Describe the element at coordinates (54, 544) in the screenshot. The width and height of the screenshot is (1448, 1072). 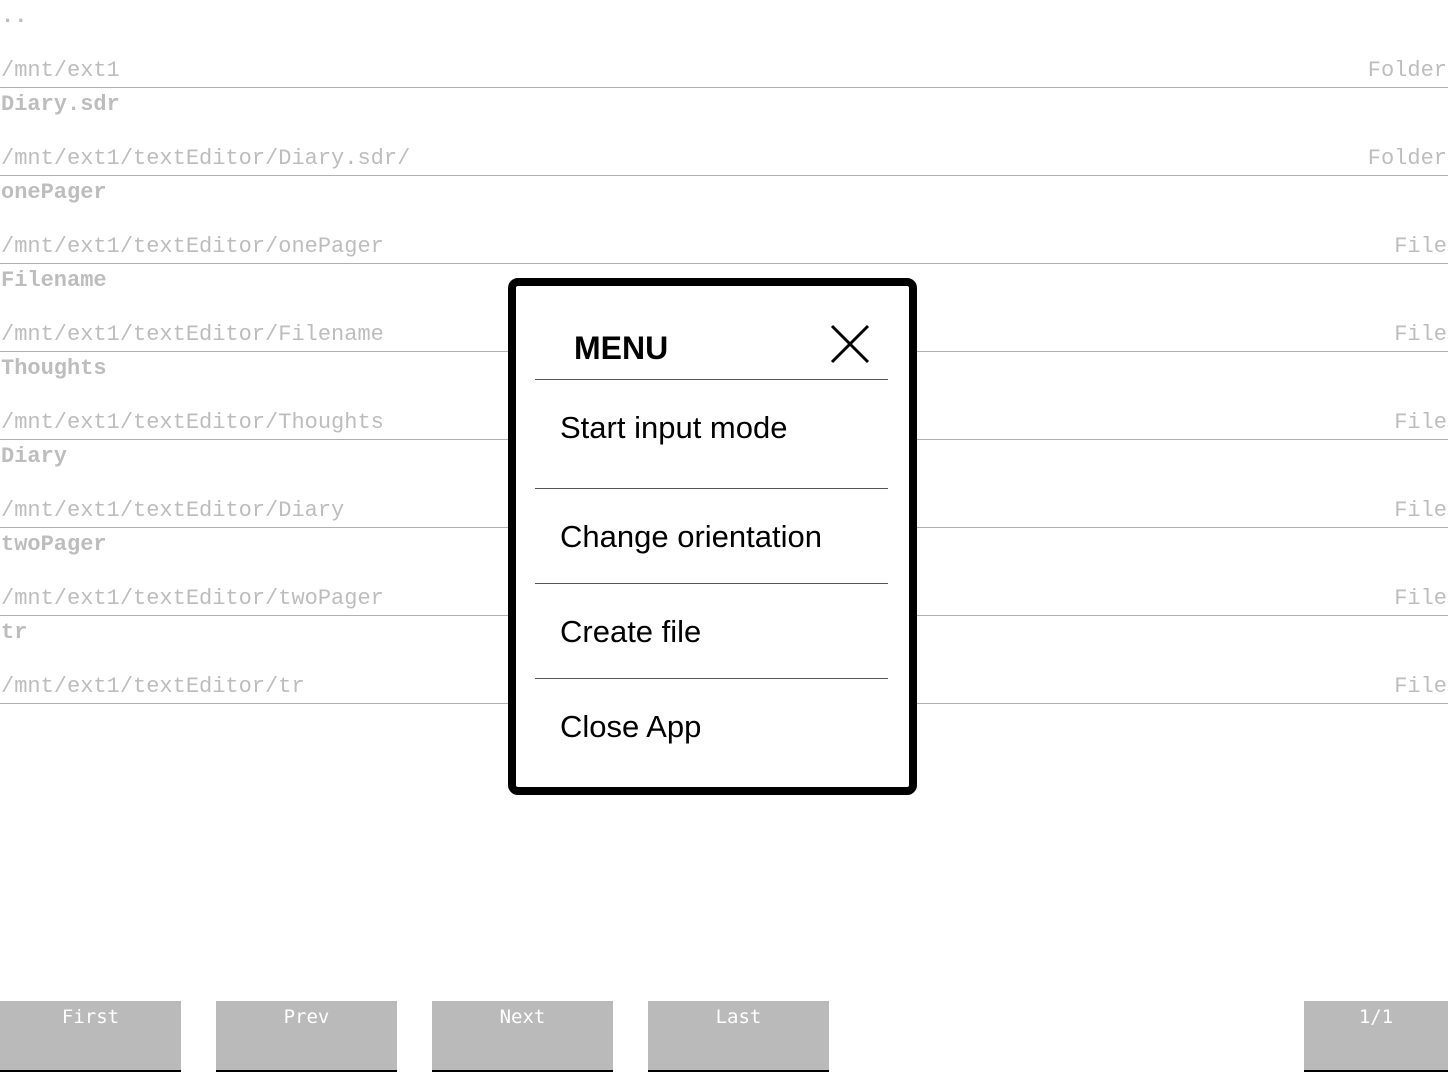
I see `entry-name: twoPager` at that location.